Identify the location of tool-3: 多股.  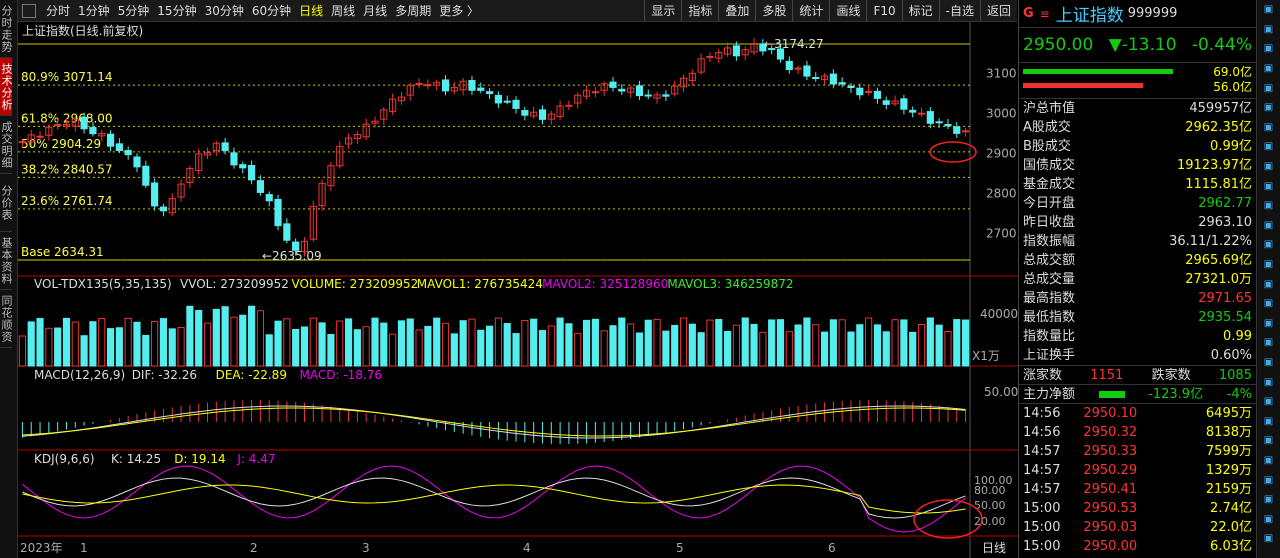
(773, 11).